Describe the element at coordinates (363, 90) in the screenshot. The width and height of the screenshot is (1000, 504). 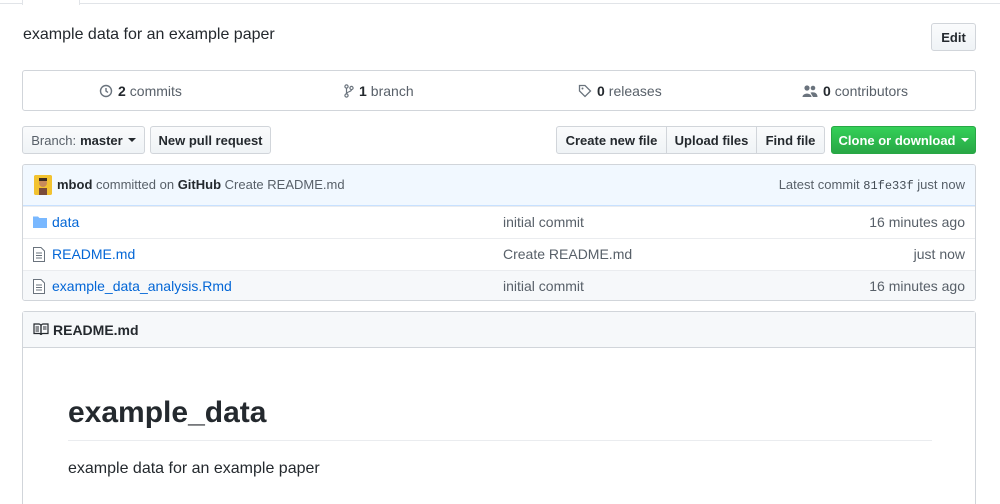
I see `branches-count: 1` at that location.